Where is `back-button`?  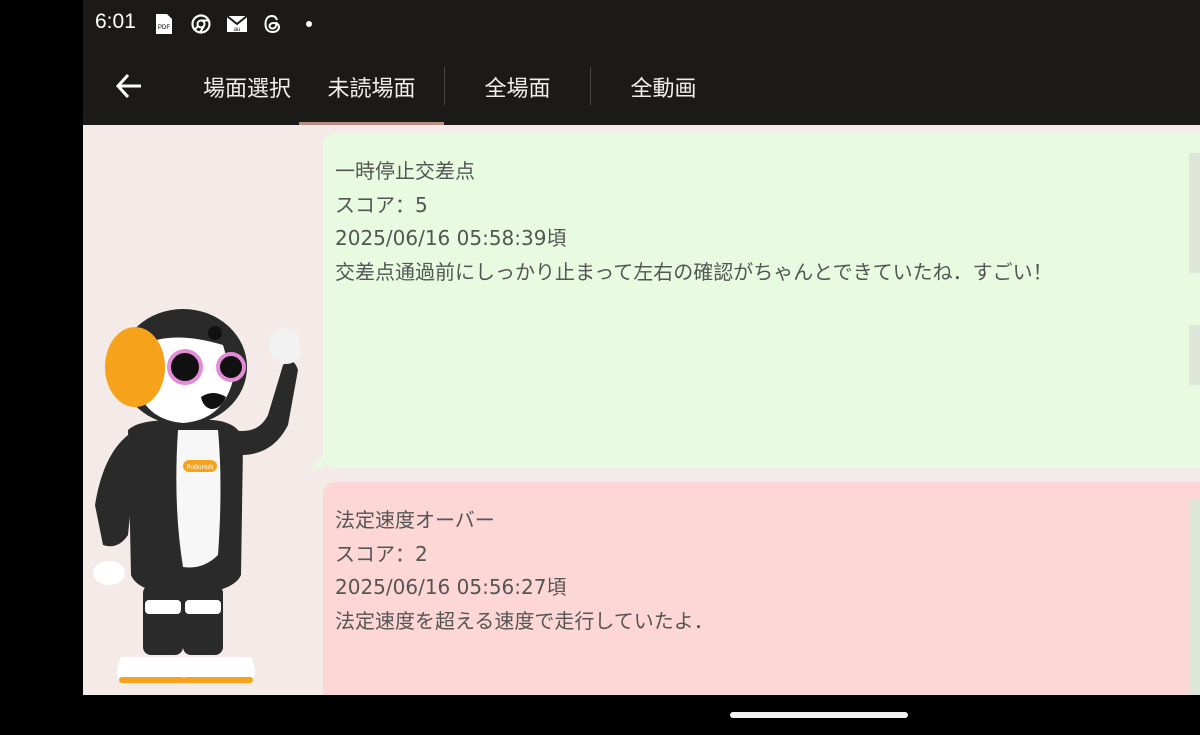
back-button is located at coordinates (129, 86).